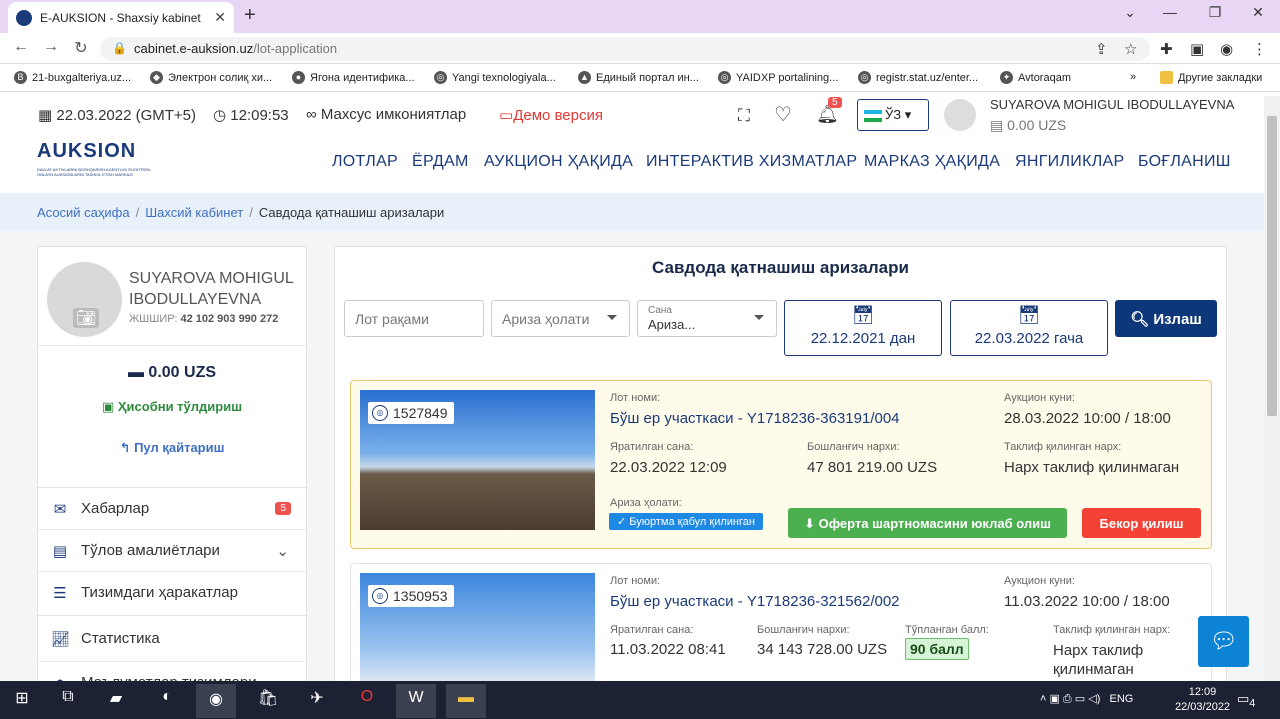 The width and height of the screenshot is (1280, 719). Describe the element at coordinates (551, 115) in the screenshot. I see `demo-version-link: ▭Демо версия` at that location.